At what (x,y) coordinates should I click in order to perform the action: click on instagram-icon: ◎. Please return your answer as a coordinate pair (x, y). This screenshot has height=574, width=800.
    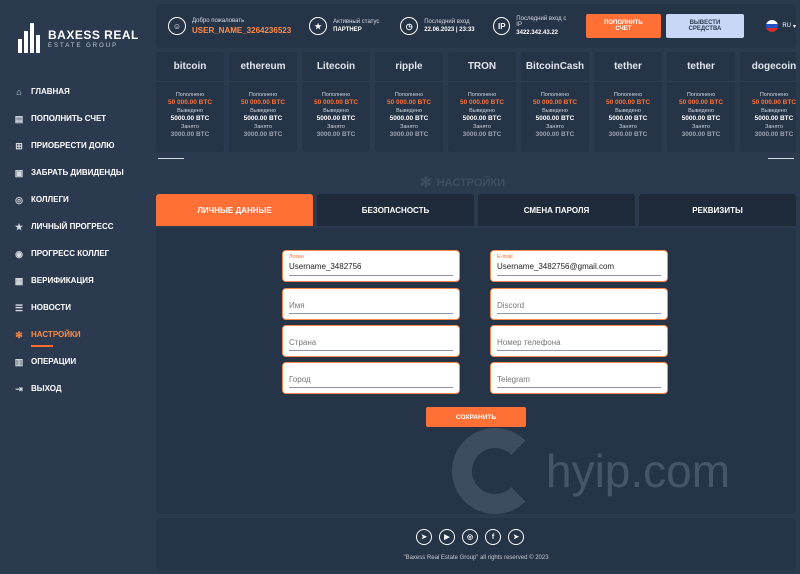
    Looking at the image, I should click on (470, 537).